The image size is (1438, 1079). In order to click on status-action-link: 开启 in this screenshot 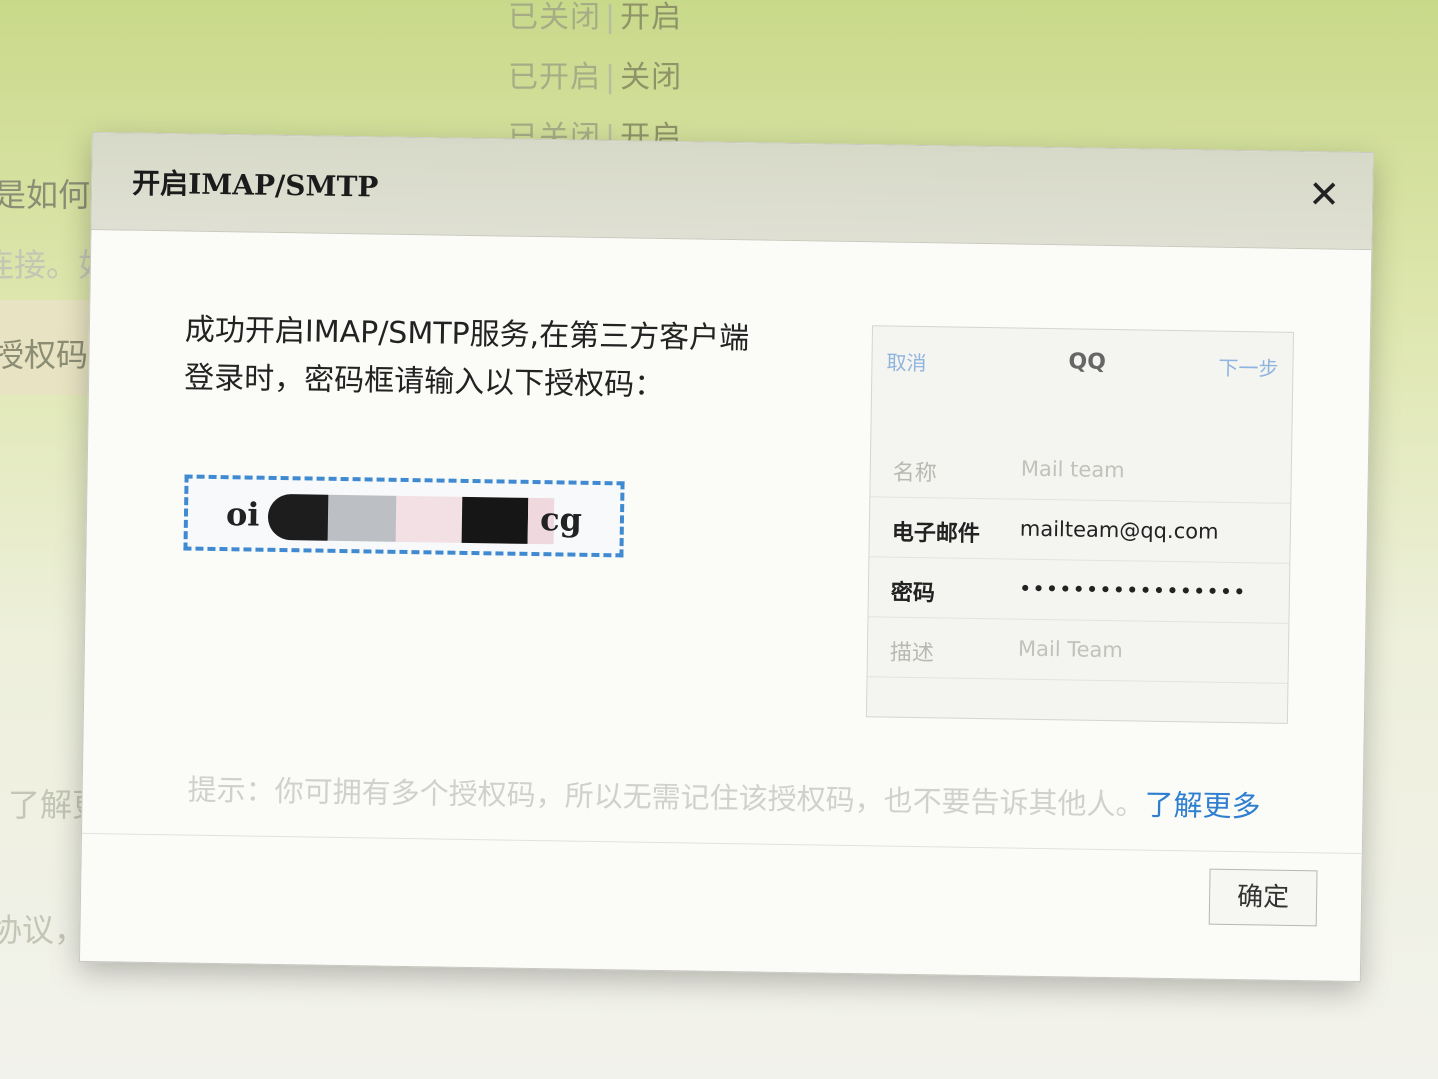, I will do `click(651, 17)`.